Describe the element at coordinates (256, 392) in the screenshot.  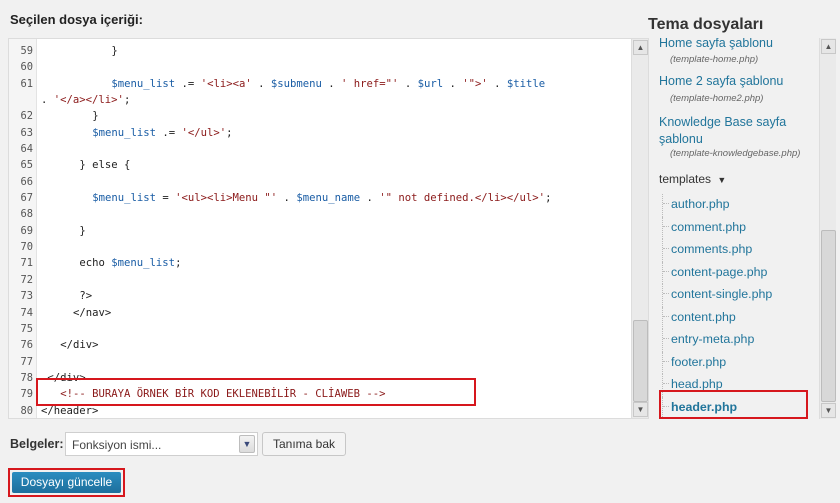
I see `highlighted-line-marker` at that location.